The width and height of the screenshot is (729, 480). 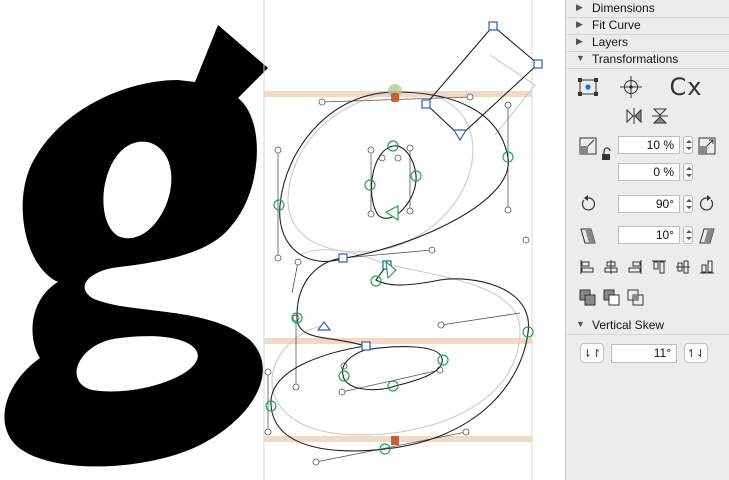 What do you see at coordinates (644, 353) in the screenshot?
I see `vertical-skew-field: 11°` at bounding box center [644, 353].